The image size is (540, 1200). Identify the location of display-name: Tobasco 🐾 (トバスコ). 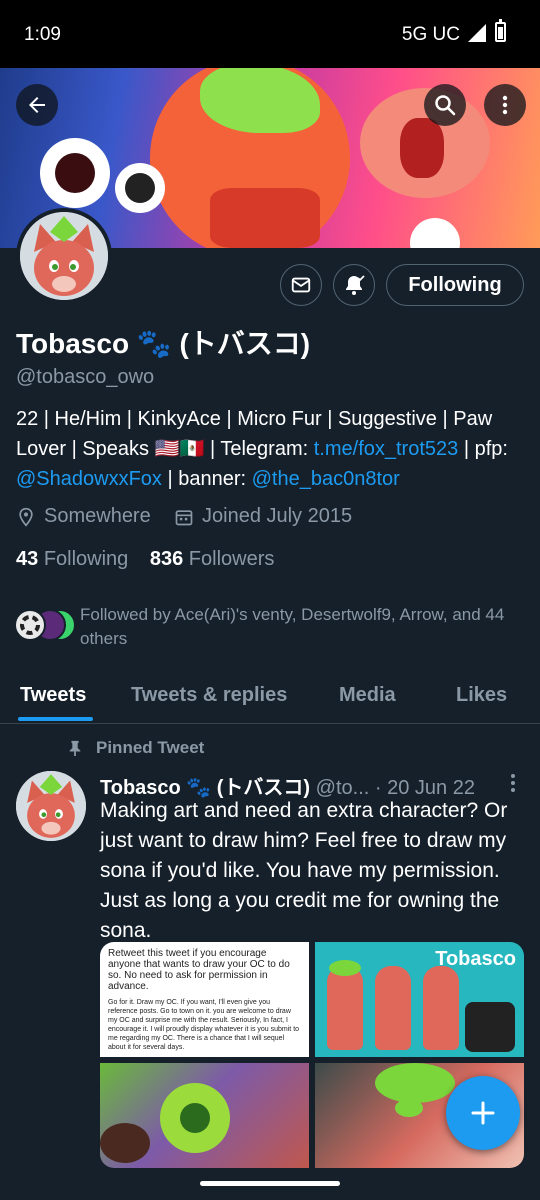
(163, 343).